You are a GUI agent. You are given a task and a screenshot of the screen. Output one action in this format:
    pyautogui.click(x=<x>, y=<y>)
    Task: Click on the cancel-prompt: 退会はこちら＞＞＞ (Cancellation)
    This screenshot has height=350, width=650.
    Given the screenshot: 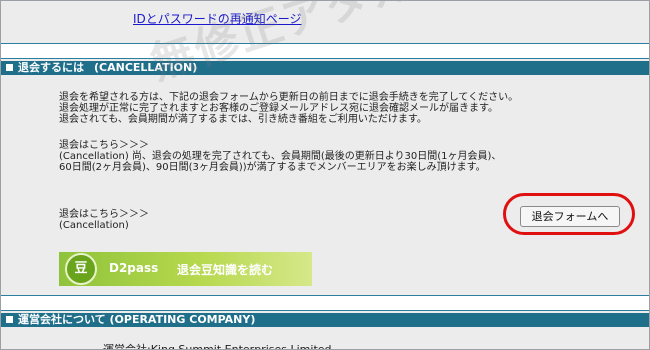 What is the action you would take?
    pyautogui.click(x=104, y=220)
    